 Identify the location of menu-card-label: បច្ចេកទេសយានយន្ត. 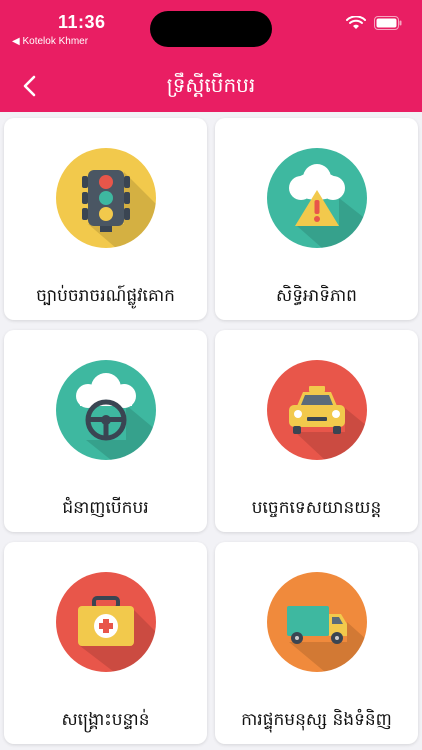
(316, 508).